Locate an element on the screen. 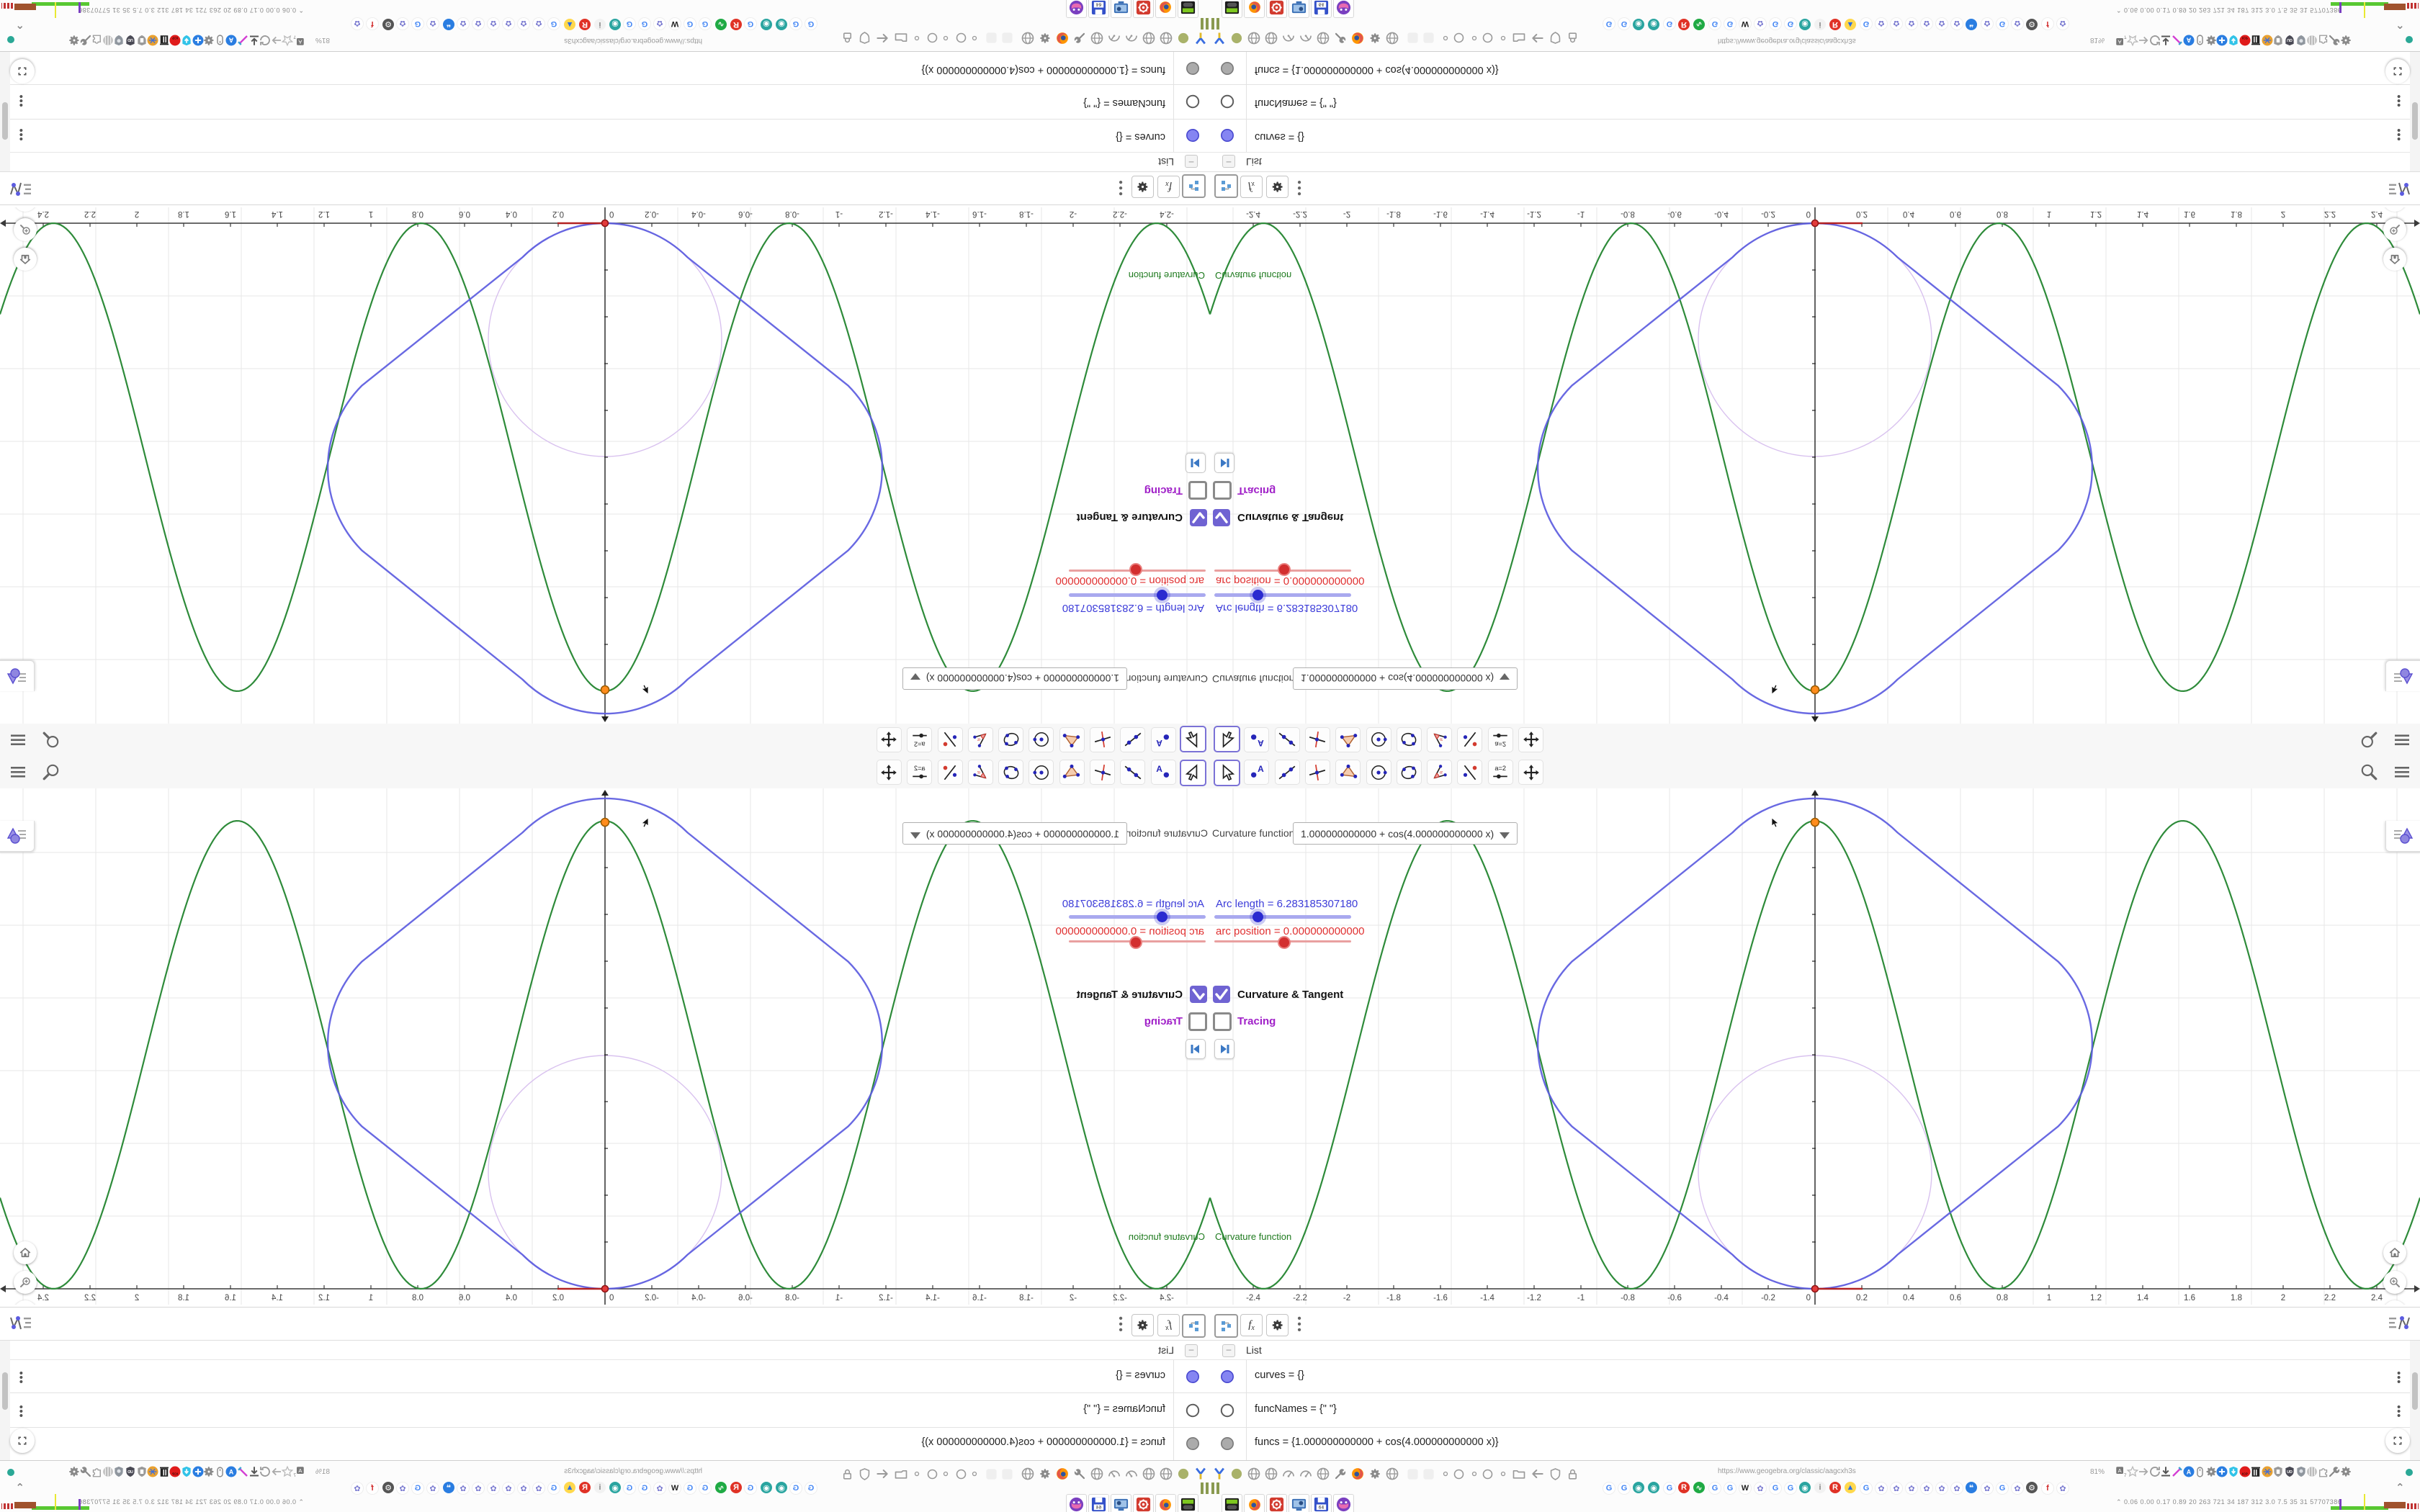 The image size is (2420, 1512). algebra-more-menu: • • • is located at coordinates (1120, 187).